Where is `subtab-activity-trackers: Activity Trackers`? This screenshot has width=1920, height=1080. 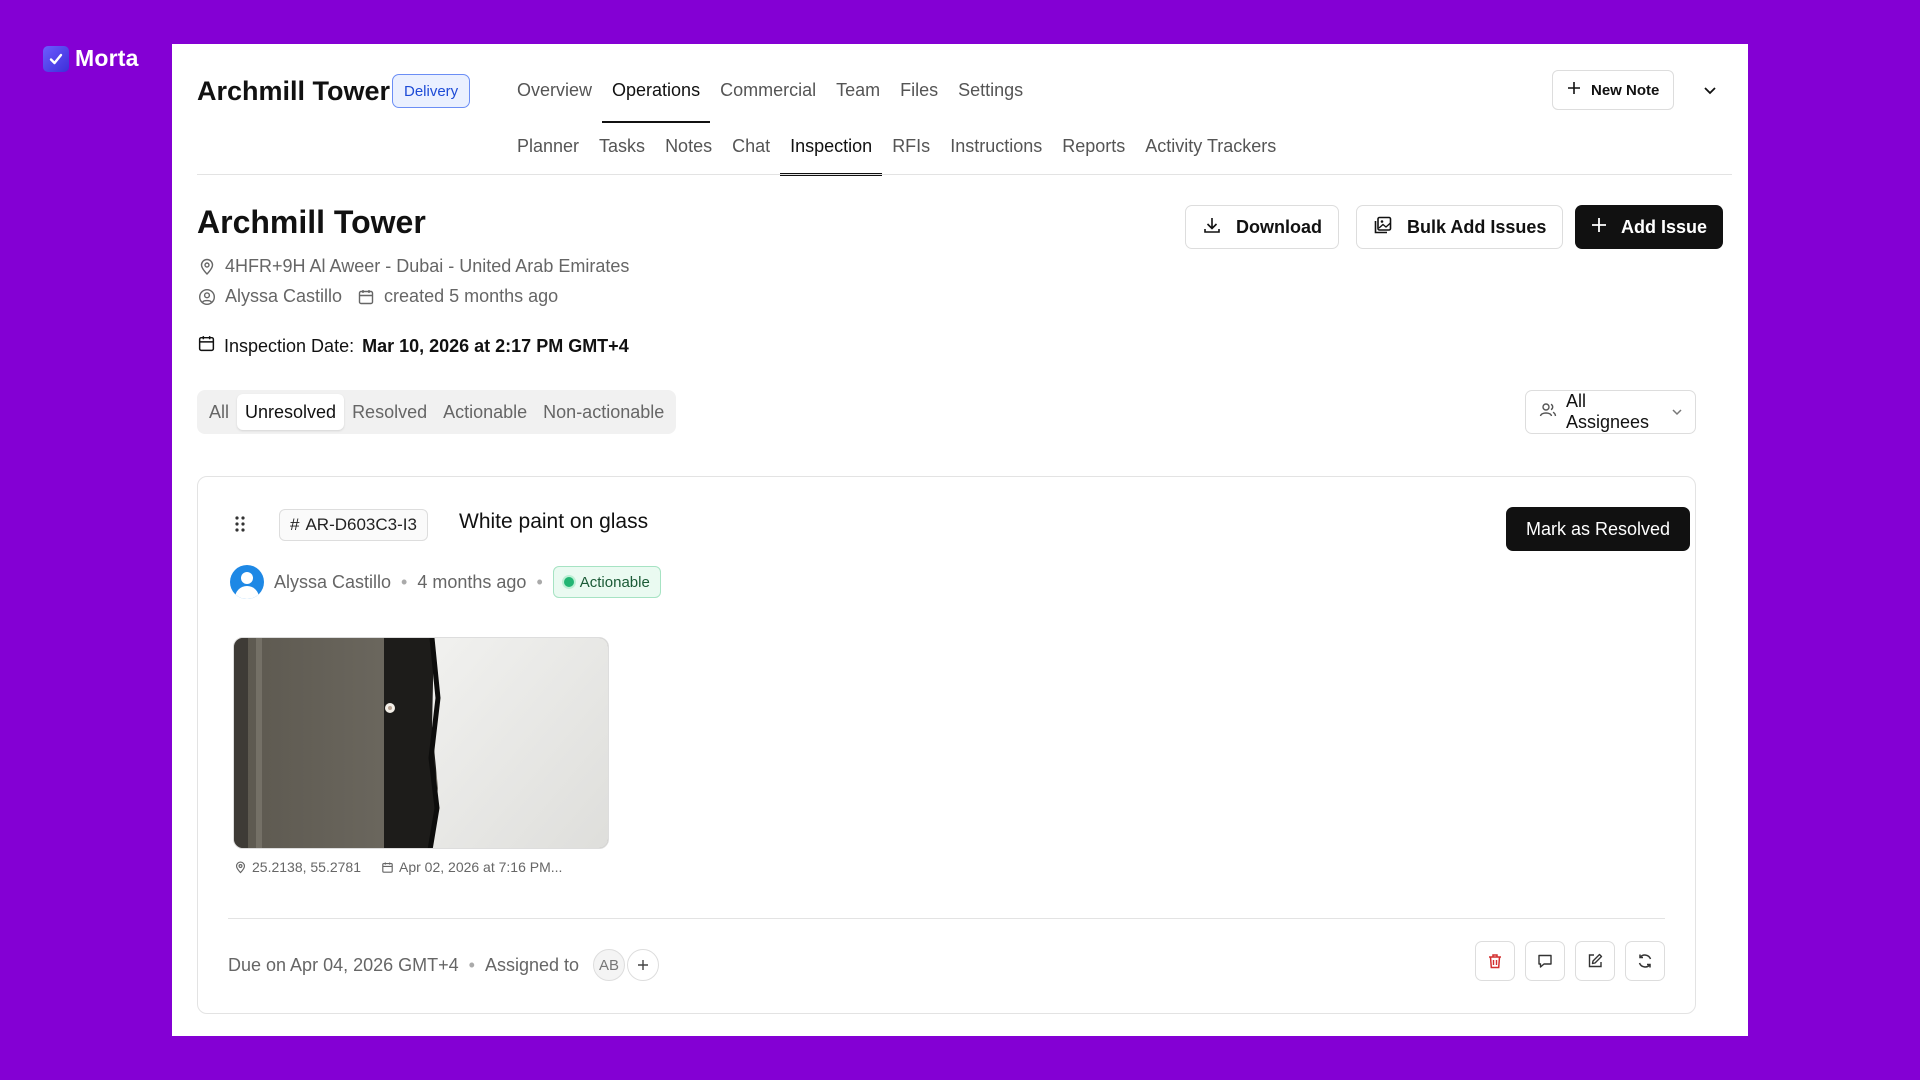
subtab-activity-trackers: Activity Trackers is located at coordinates (1210, 156).